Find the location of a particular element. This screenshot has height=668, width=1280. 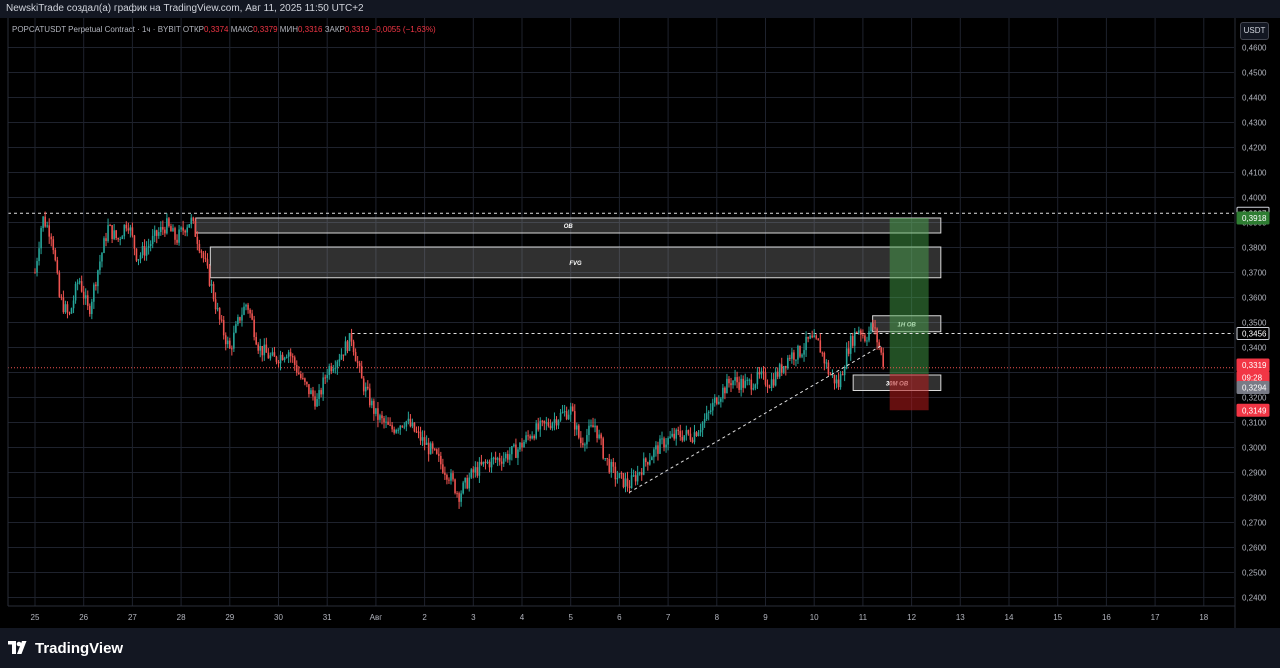

position-stop-zone is located at coordinates (909, 392).